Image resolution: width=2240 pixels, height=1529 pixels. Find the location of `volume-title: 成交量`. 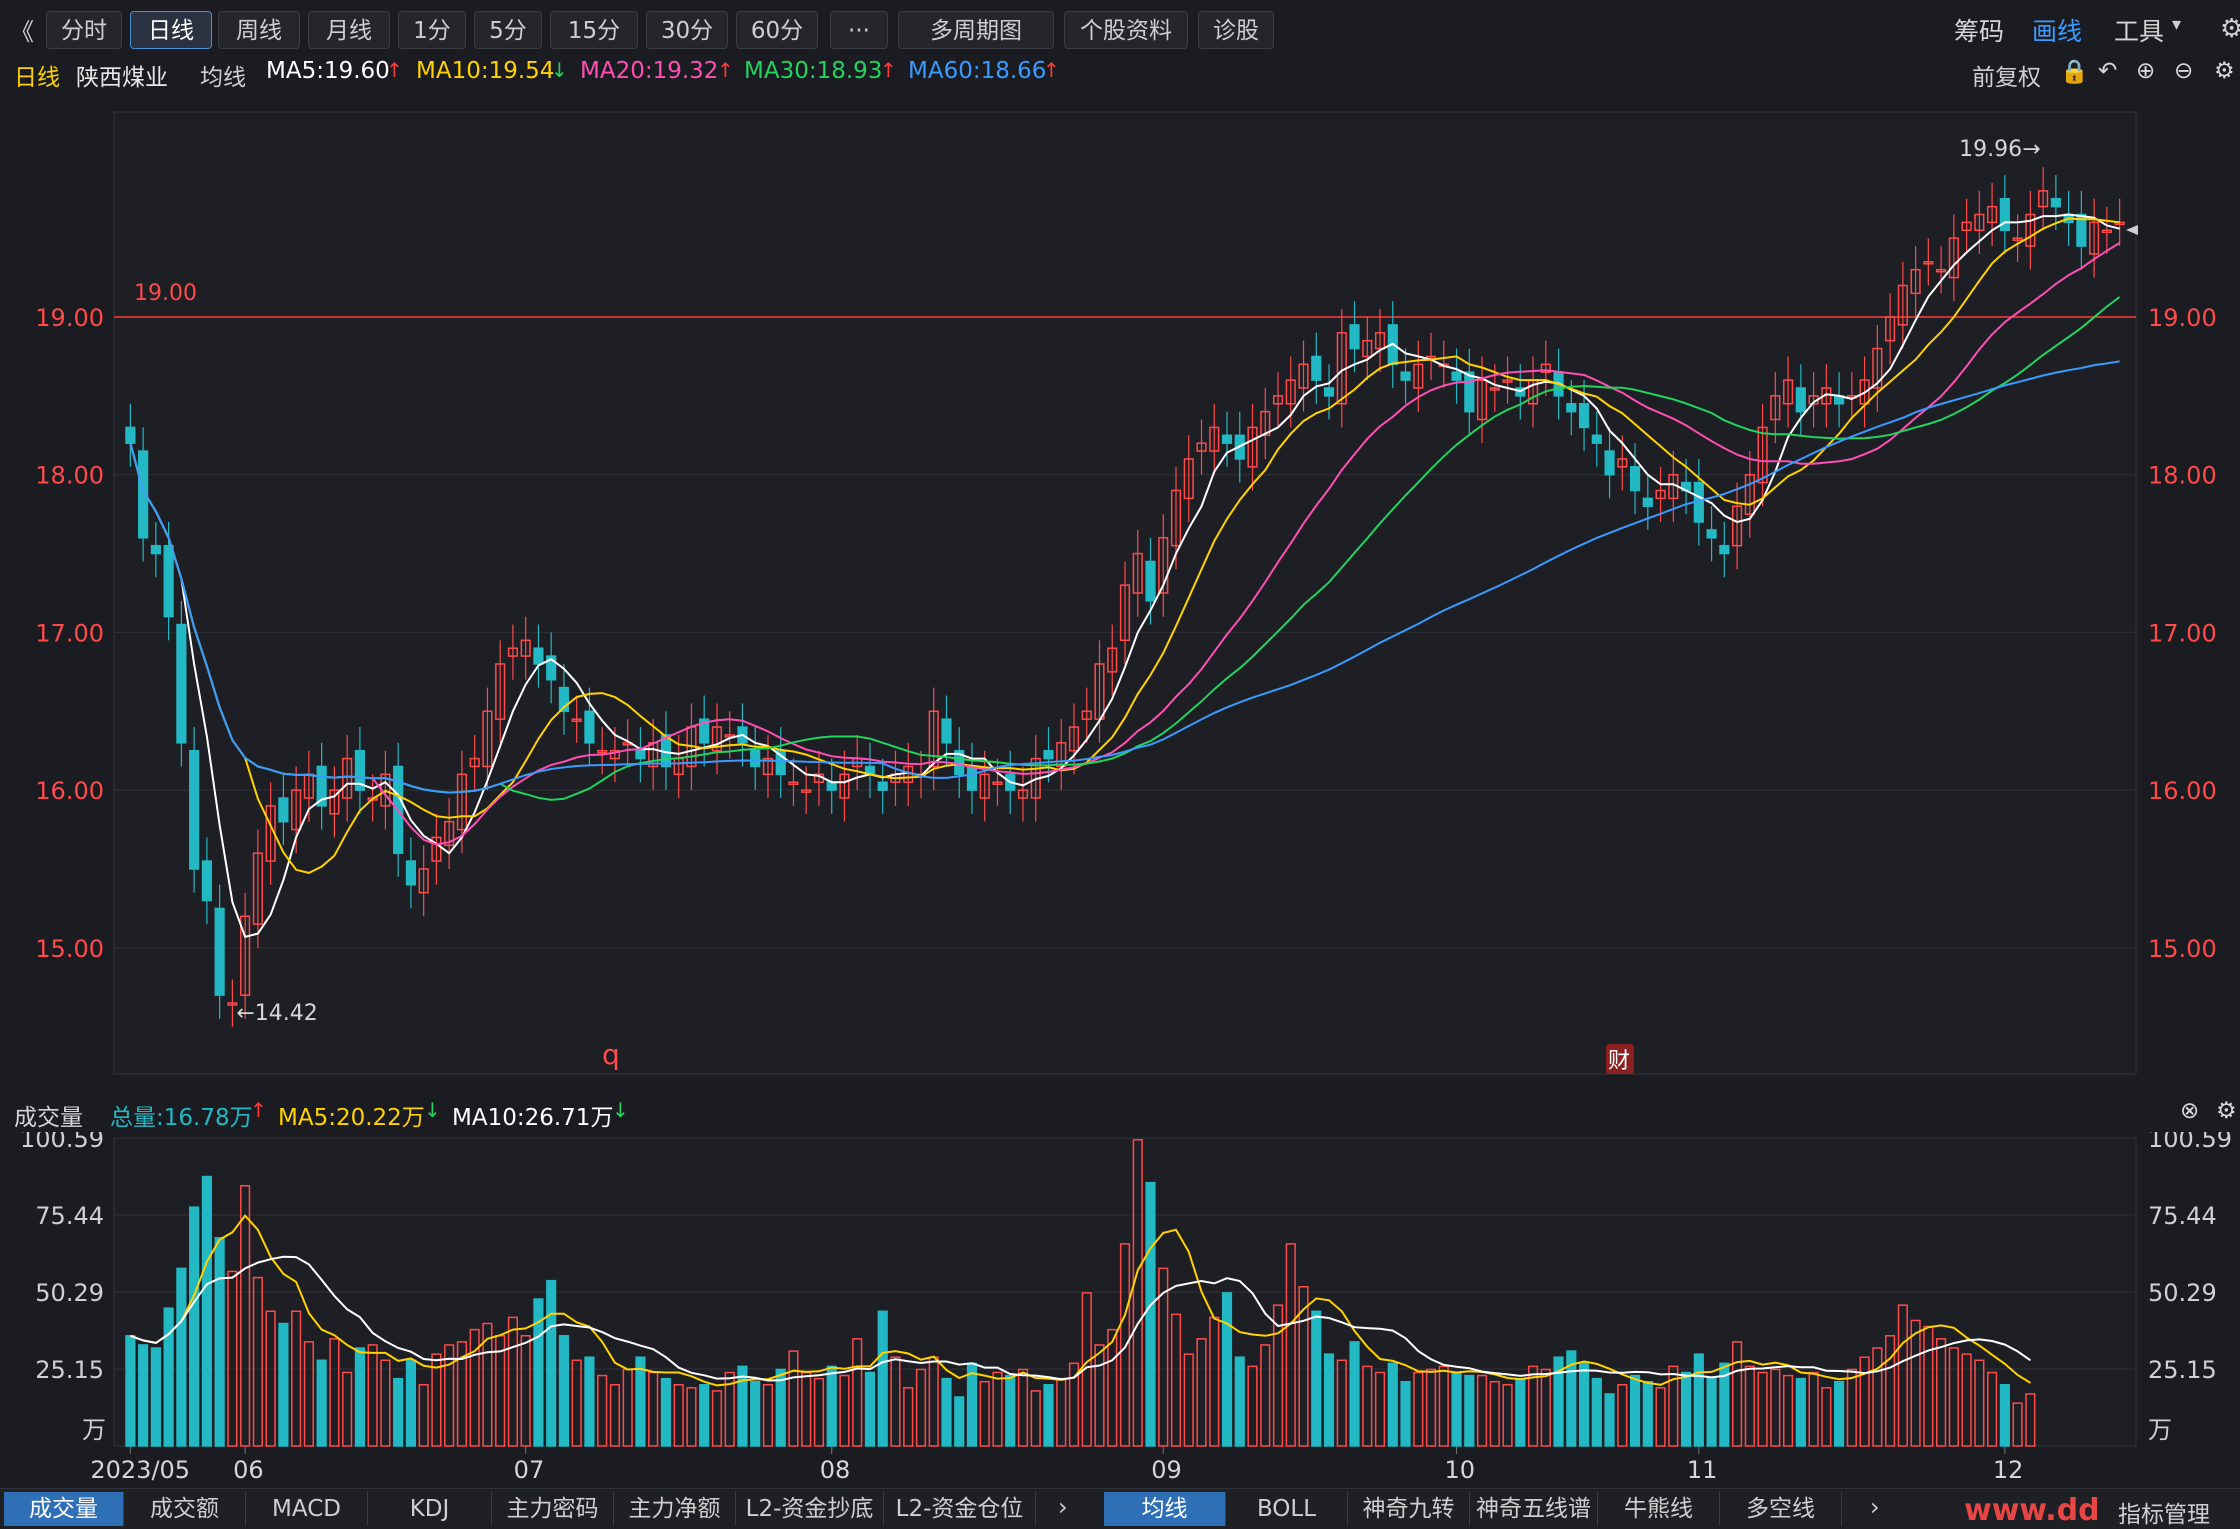

volume-title: 成交量 is located at coordinates (48, 1115).